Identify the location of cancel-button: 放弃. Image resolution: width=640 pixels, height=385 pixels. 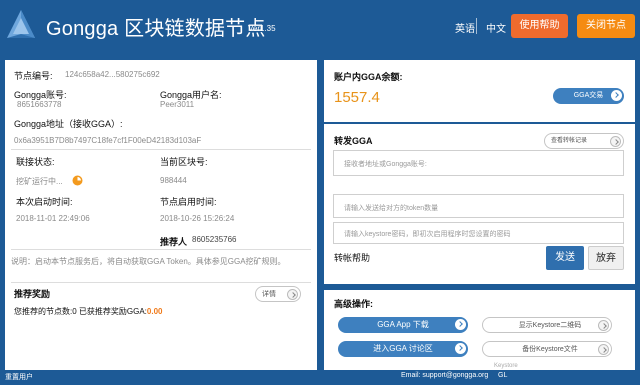
(606, 258).